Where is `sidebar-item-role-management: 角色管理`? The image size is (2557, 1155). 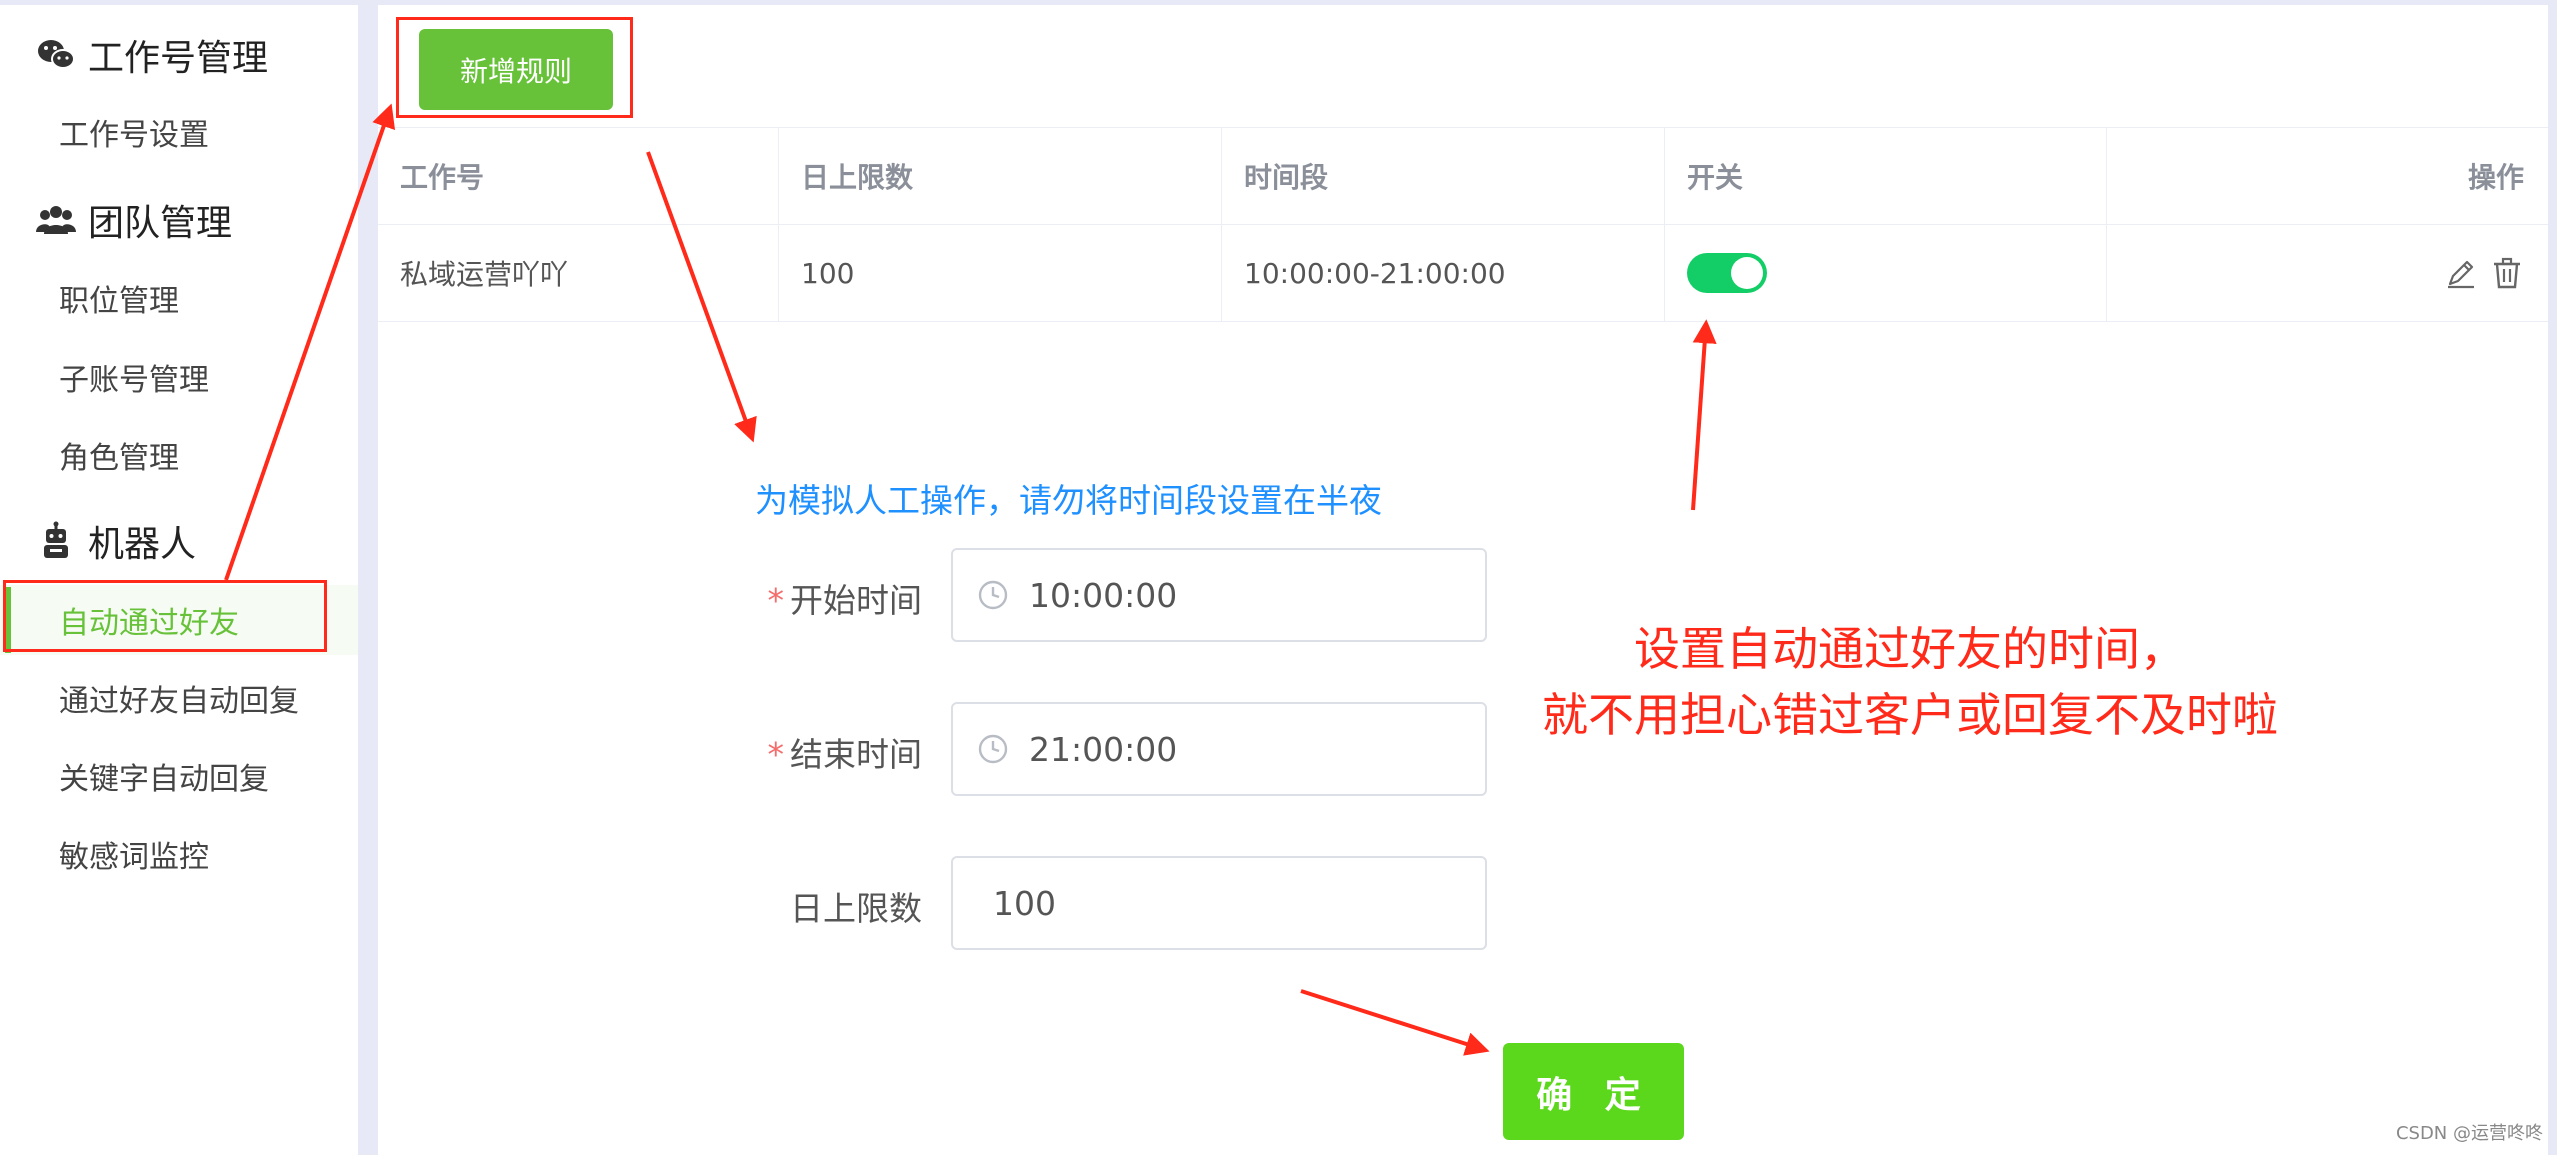
sidebar-item-role-management: 角色管理 is located at coordinates (179, 455).